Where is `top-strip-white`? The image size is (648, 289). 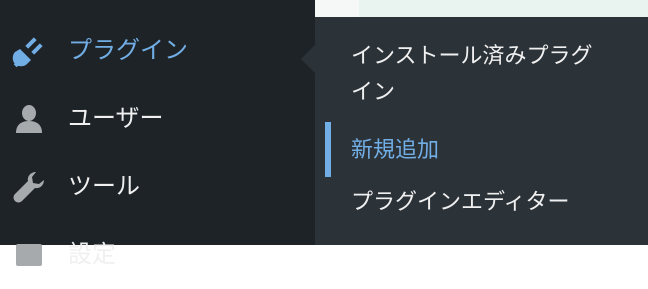
top-strip-white is located at coordinates (337, 8).